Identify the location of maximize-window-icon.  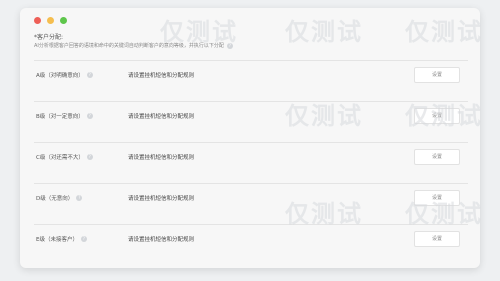
(63, 20).